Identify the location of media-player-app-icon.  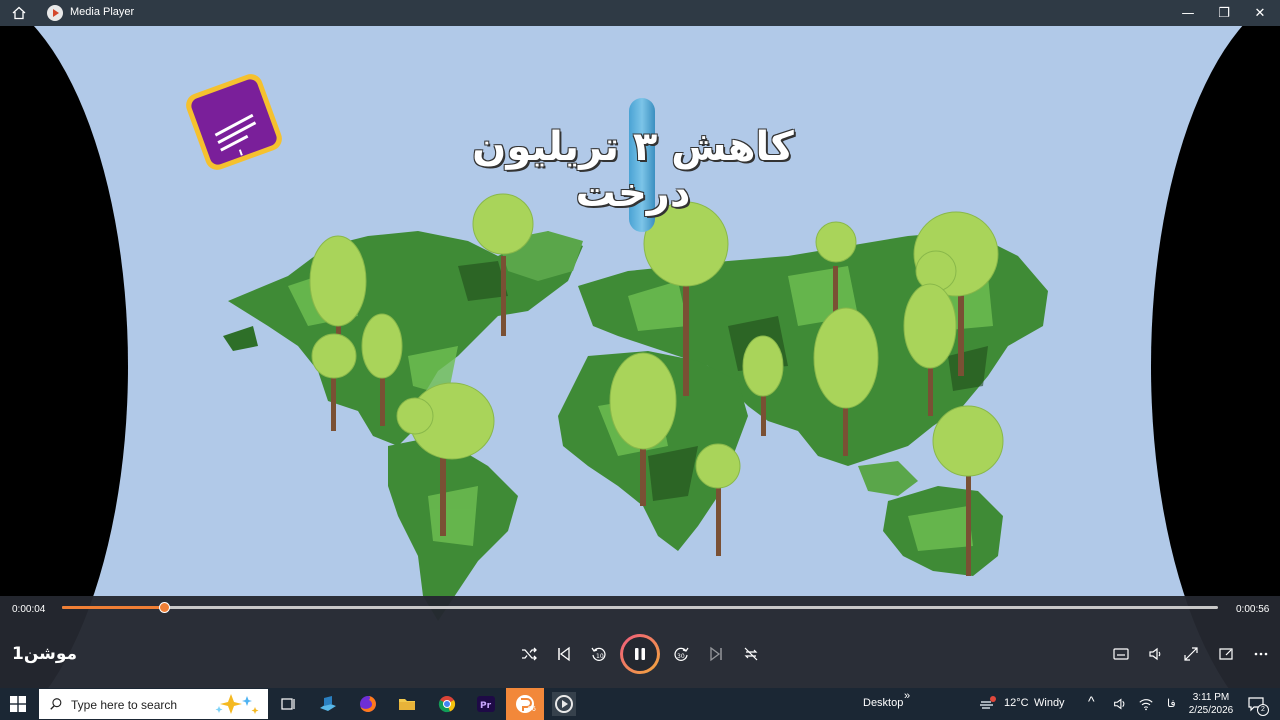
(55, 13).